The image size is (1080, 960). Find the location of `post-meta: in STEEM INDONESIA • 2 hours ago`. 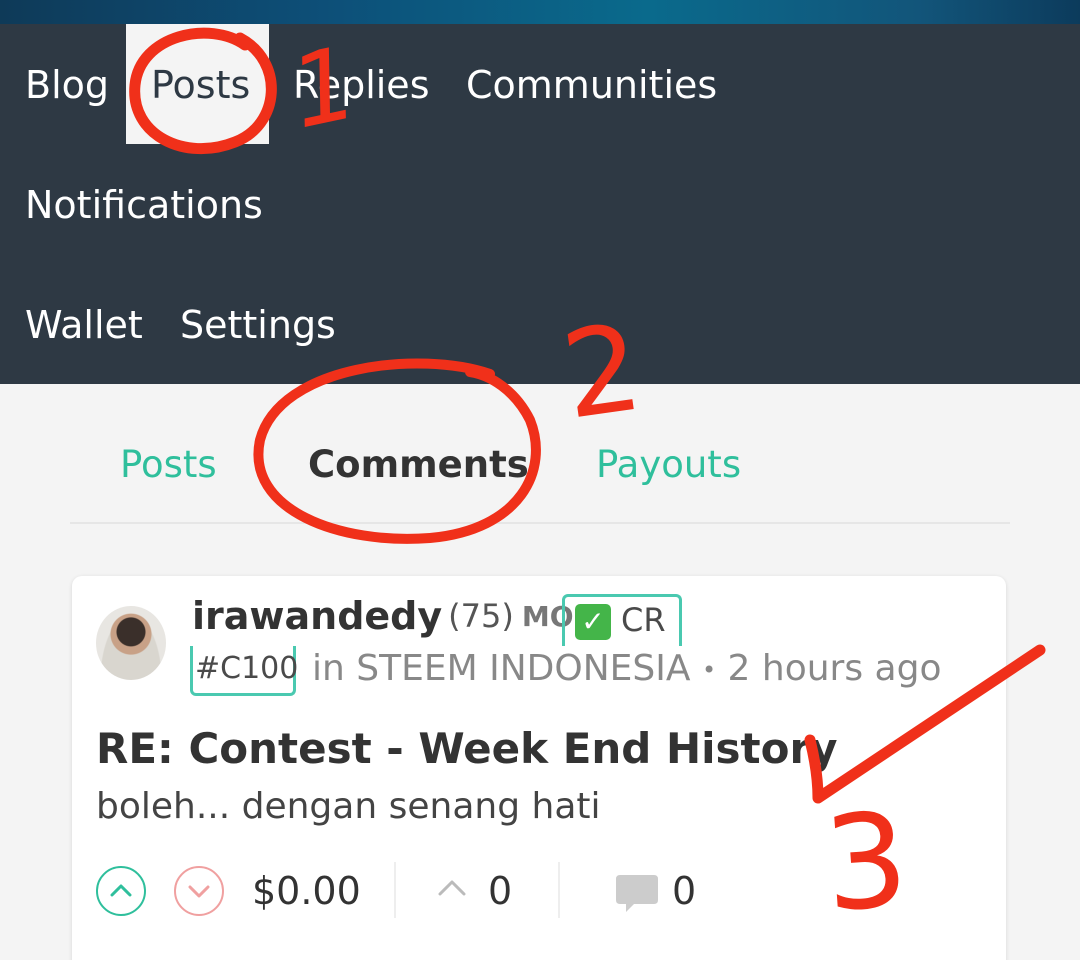

post-meta: in STEEM INDONESIA • 2 hours ago is located at coordinates (627, 669).